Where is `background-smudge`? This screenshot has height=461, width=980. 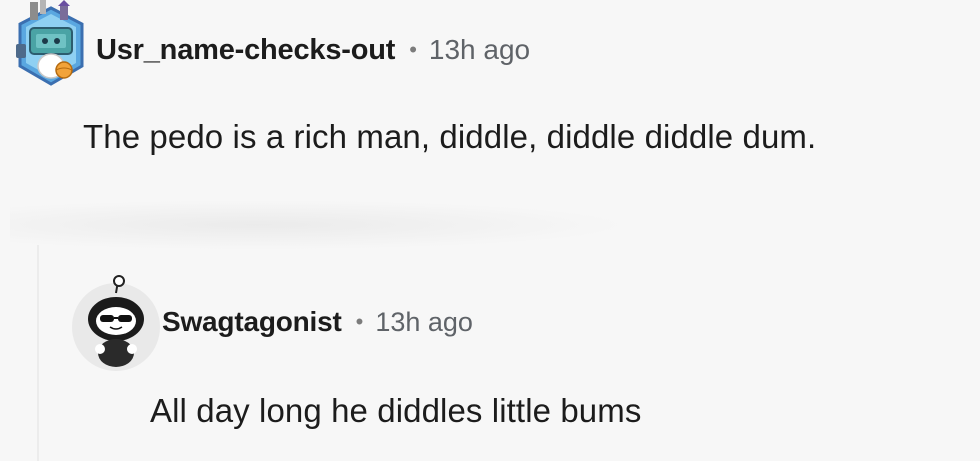 background-smudge is located at coordinates (320, 225).